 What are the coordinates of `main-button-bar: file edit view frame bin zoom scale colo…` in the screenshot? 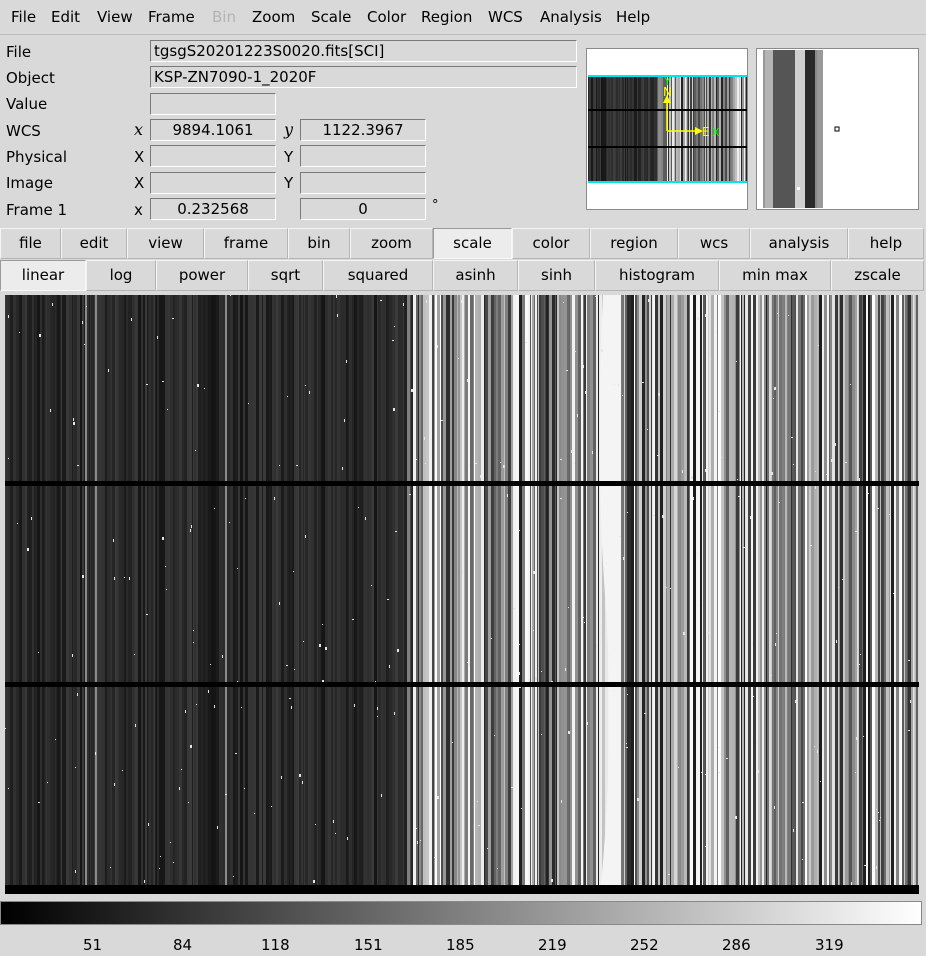 It's located at (463, 243).